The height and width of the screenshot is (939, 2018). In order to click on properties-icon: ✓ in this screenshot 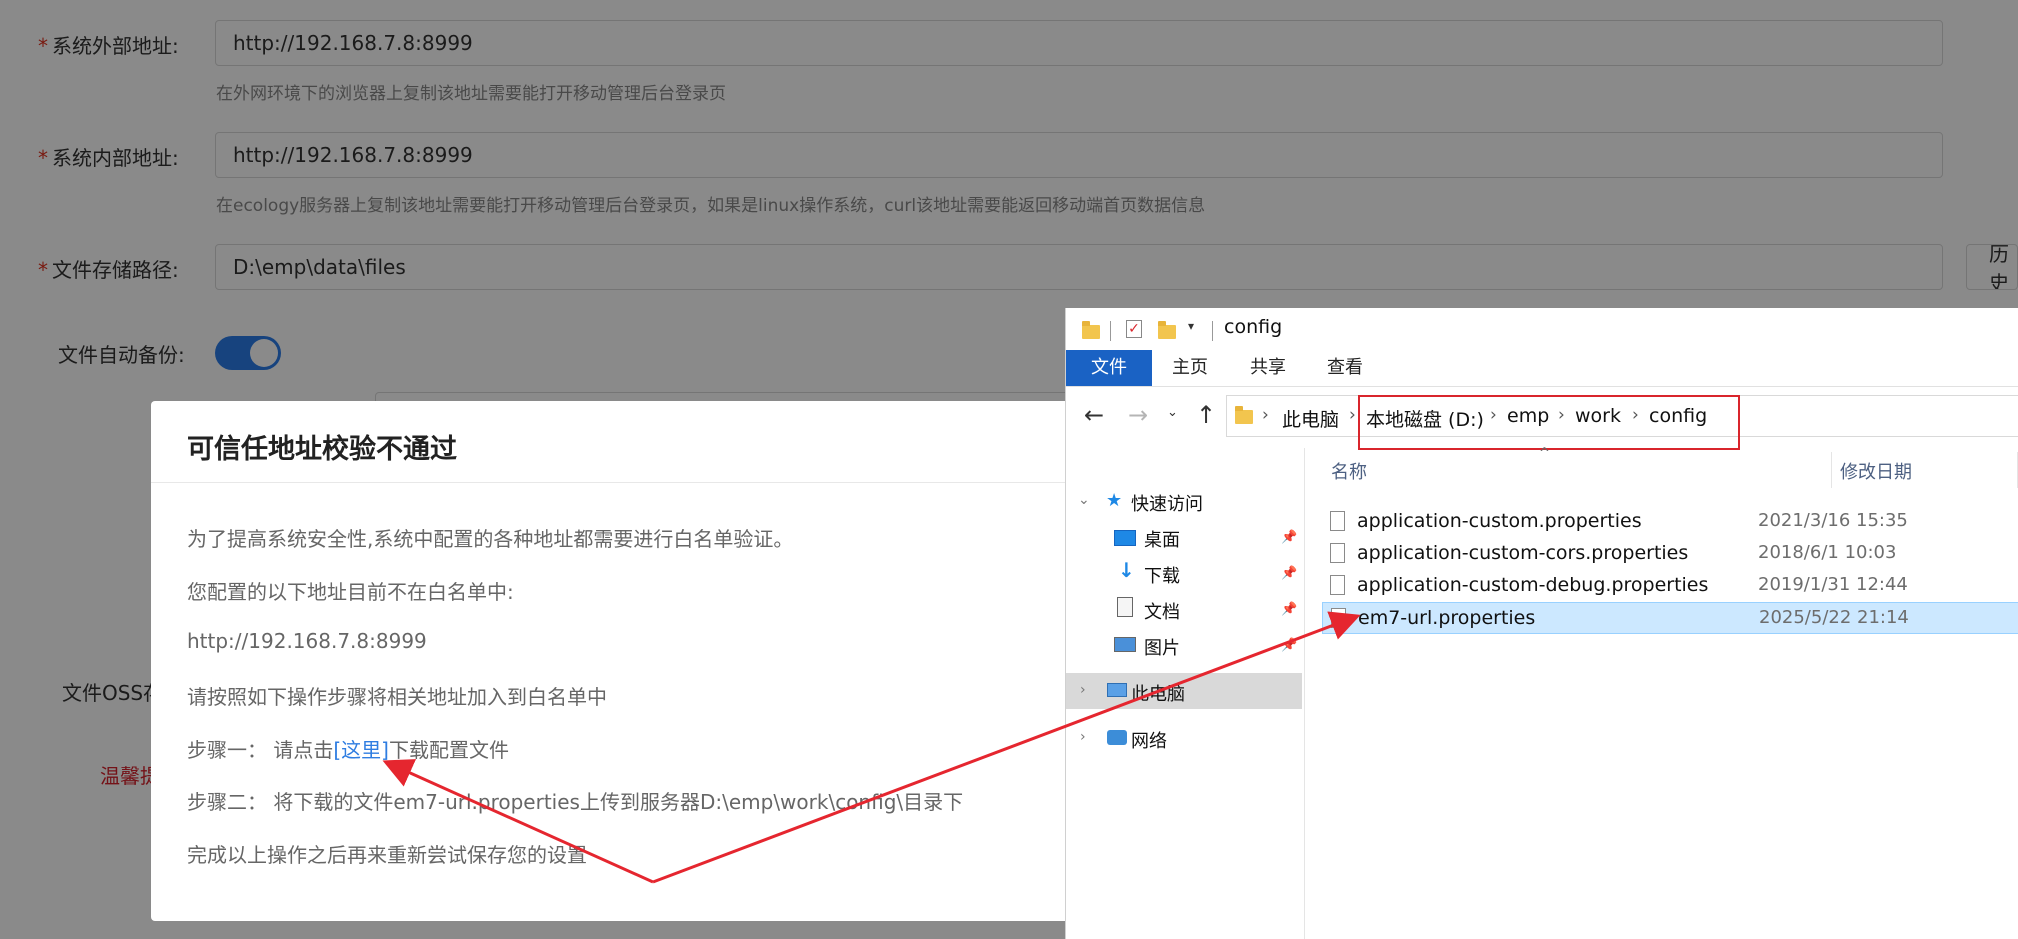, I will do `click(1134, 329)`.